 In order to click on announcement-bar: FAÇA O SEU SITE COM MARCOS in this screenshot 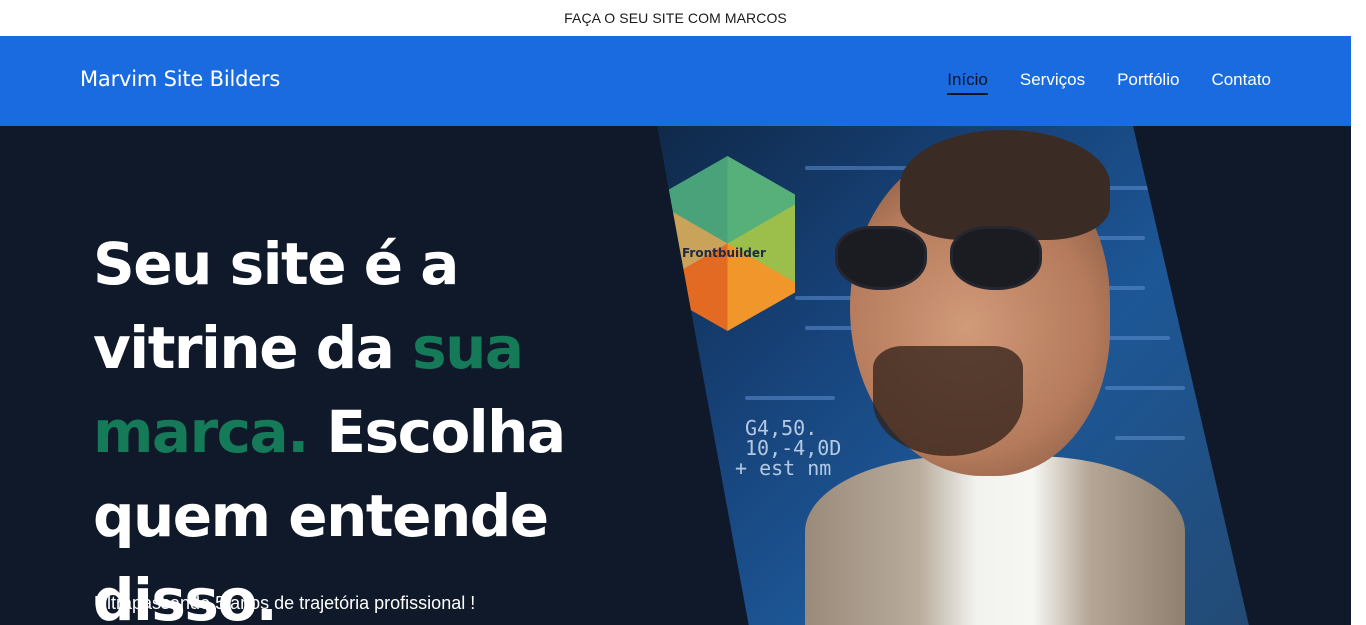, I will do `click(675, 18)`.